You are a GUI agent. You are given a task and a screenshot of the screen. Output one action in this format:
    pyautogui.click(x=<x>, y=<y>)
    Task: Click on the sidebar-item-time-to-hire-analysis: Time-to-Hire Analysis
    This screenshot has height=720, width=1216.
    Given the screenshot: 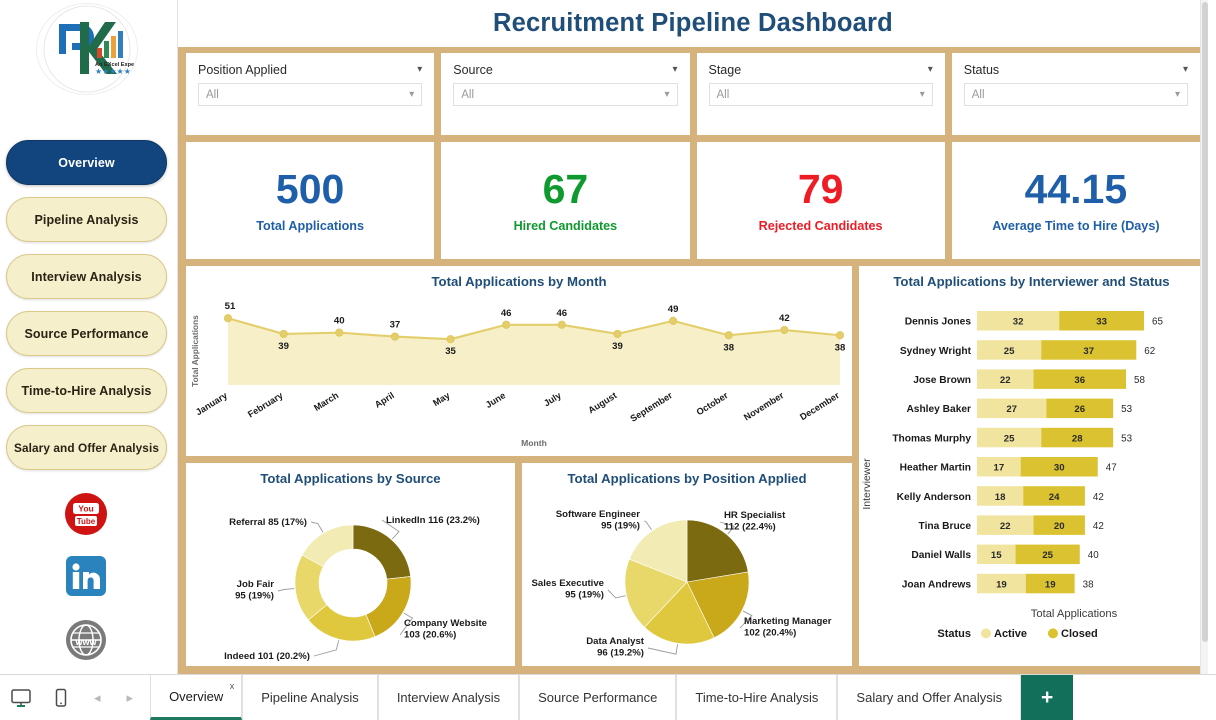 What is the action you would take?
    pyautogui.click(x=86, y=390)
    